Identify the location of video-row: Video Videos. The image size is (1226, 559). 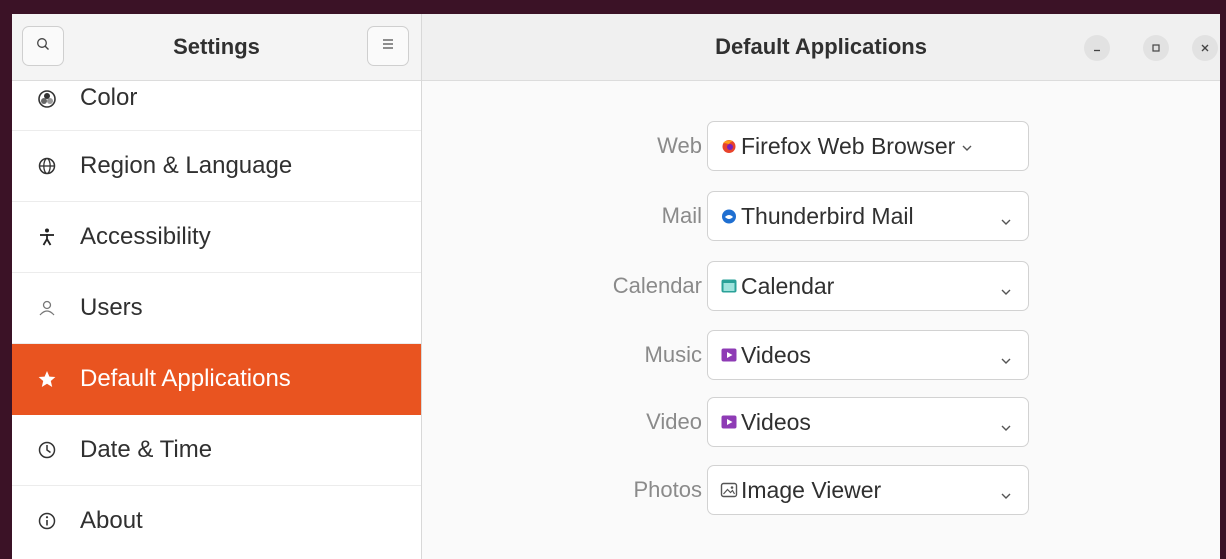
(821, 422).